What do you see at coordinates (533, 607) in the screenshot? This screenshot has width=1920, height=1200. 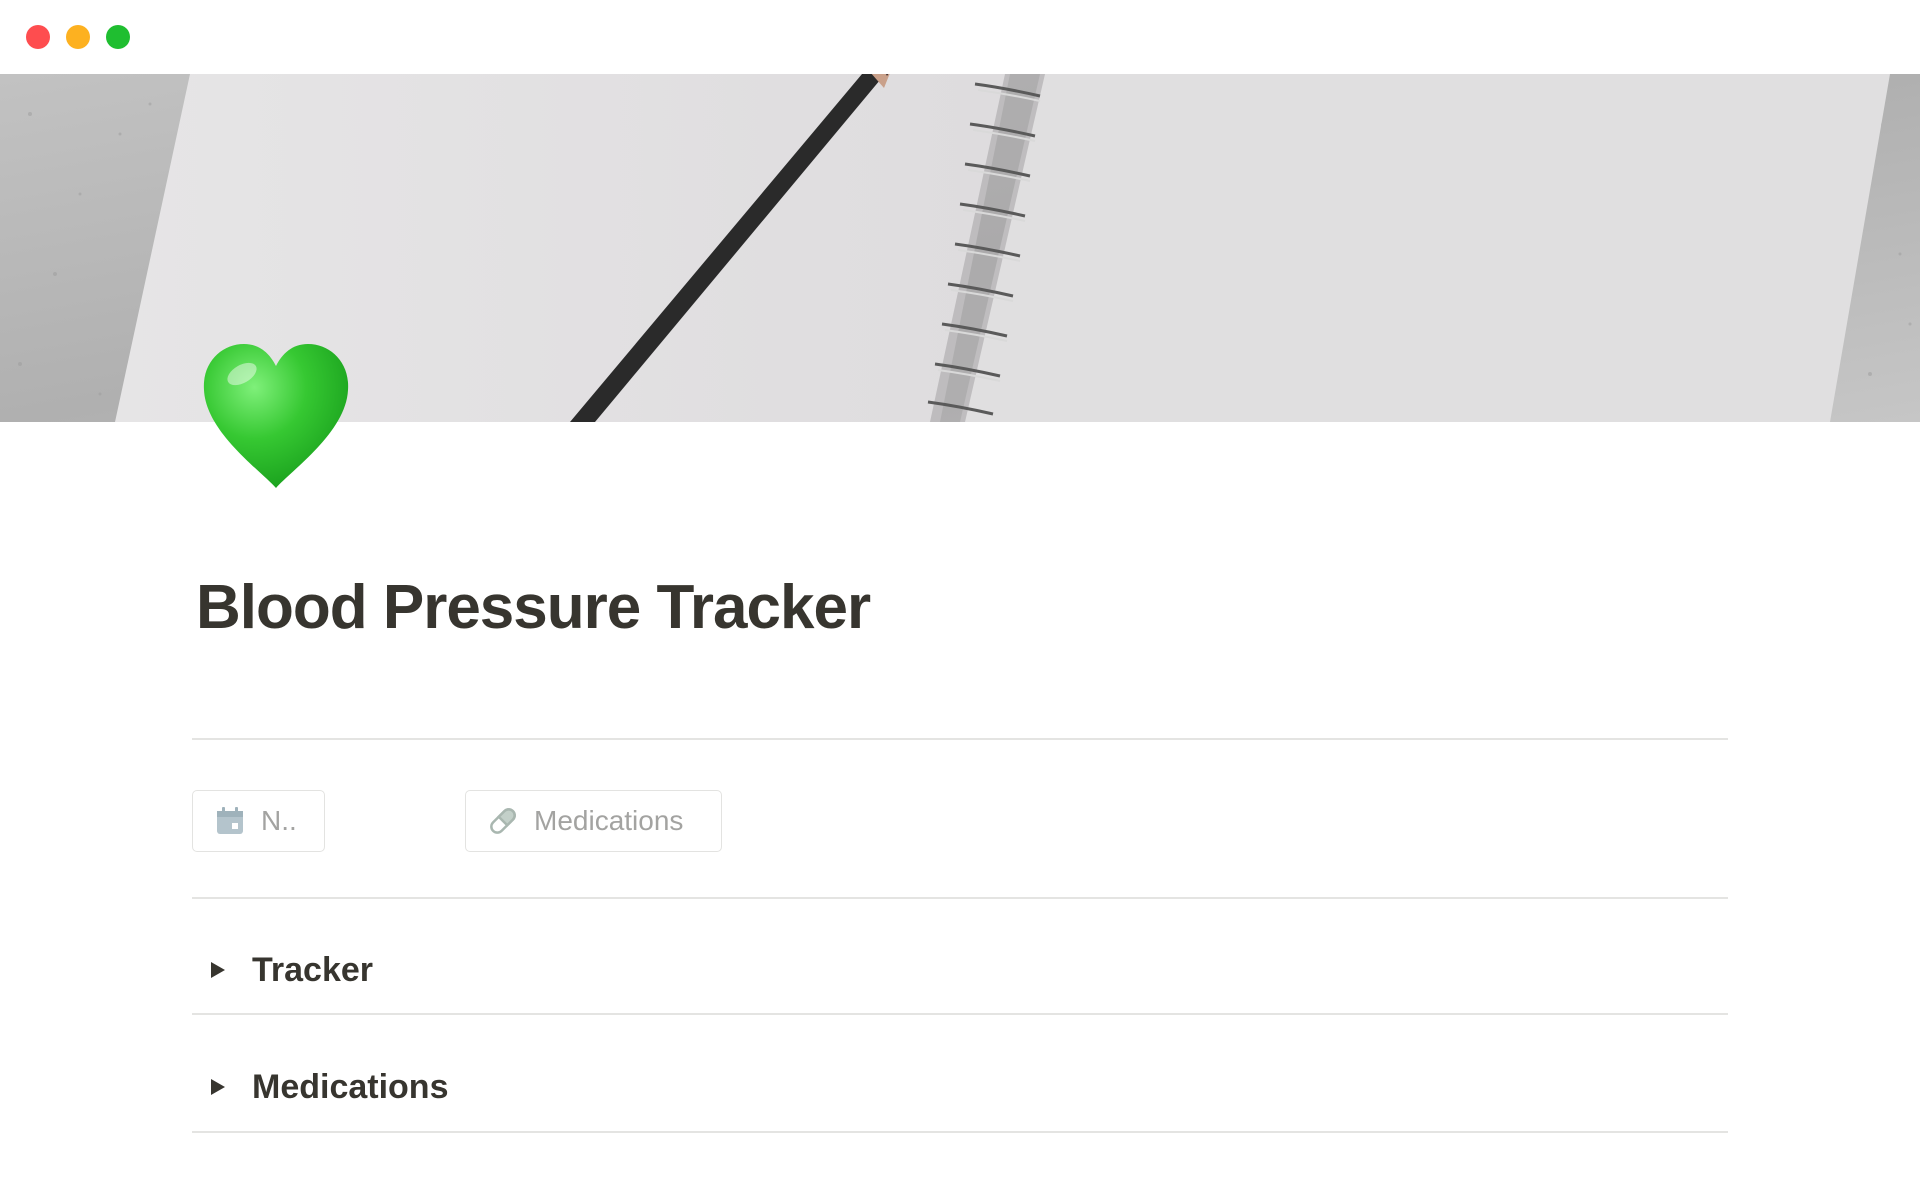 I see `page-title: Blood Pressure Tracker` at bounding box center [533, 607].